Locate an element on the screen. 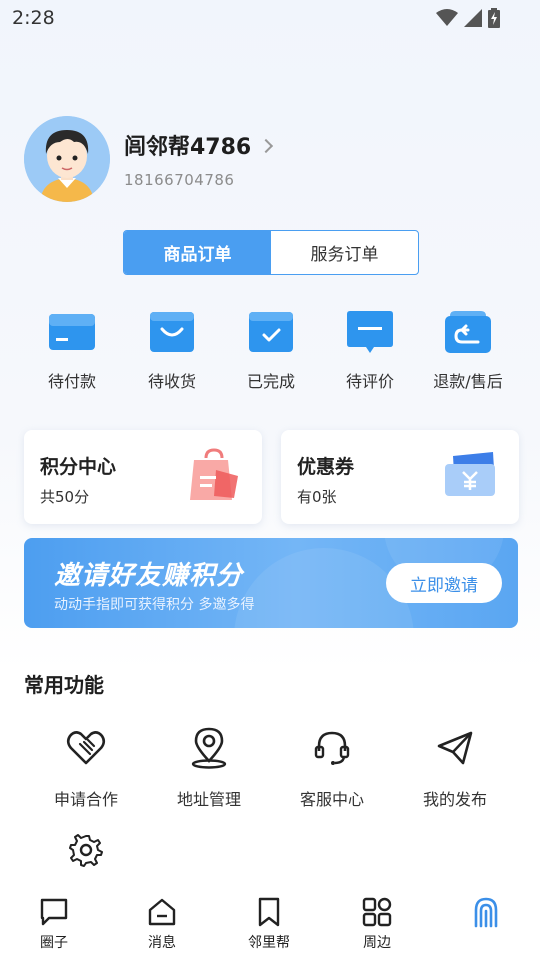 This screenshot has width=540, height=960. settings-item is located at coordinates (86, 850).